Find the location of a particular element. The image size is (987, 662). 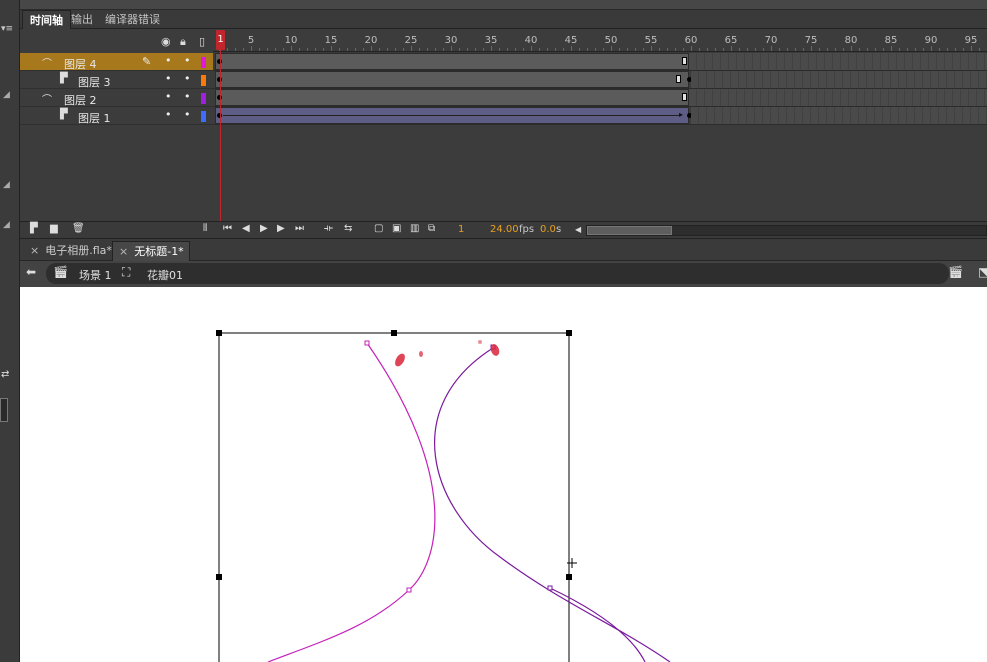

layer-name: 图层 1 is located at coordinates (94, 118).